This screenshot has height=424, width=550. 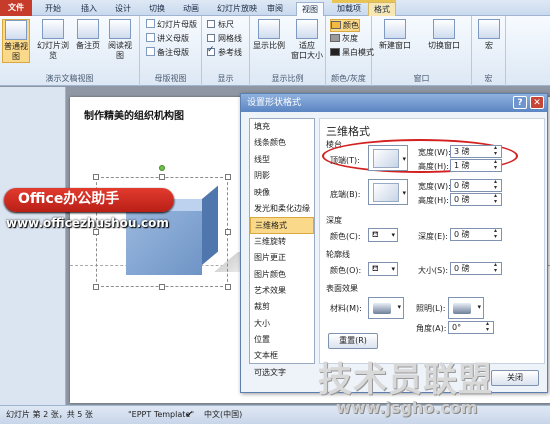 I want to click on notes-master-button: 备注母版, so click(x=167, y=52).